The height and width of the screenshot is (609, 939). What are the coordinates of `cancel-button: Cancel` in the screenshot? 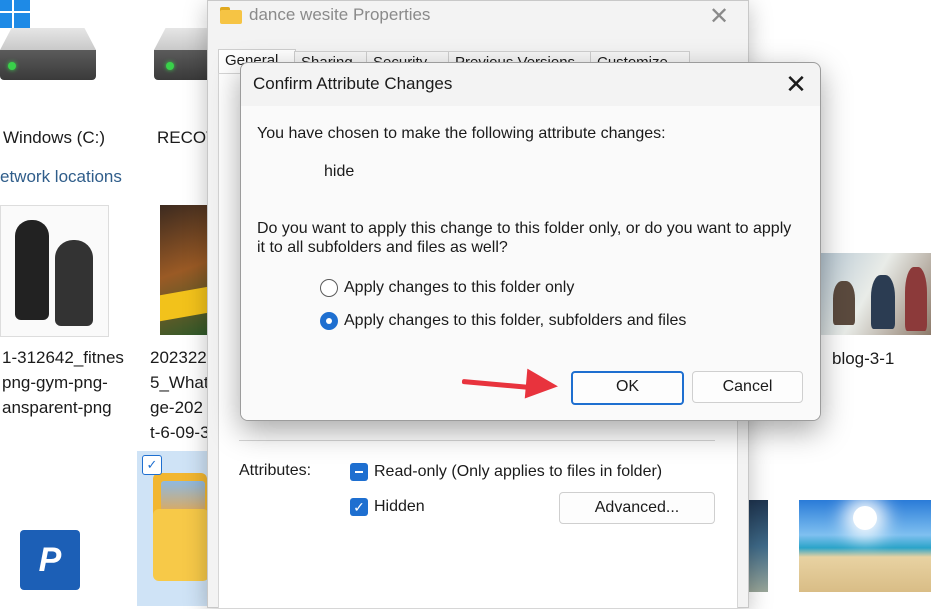 It's located at (747, 387).